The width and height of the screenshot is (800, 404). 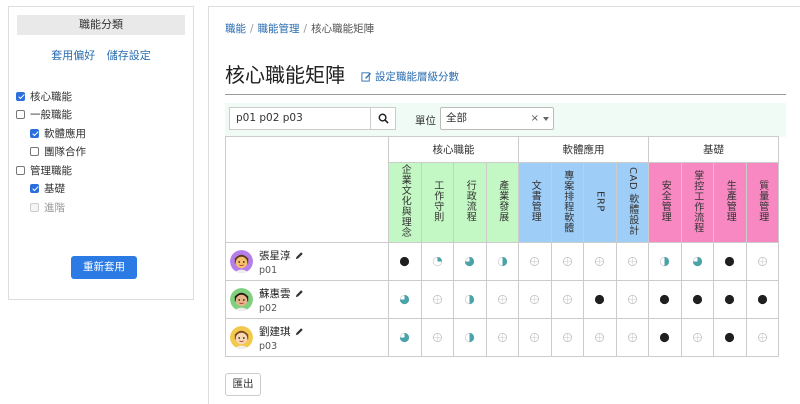 I want to click on search-icon, so click(x=383, y=118).